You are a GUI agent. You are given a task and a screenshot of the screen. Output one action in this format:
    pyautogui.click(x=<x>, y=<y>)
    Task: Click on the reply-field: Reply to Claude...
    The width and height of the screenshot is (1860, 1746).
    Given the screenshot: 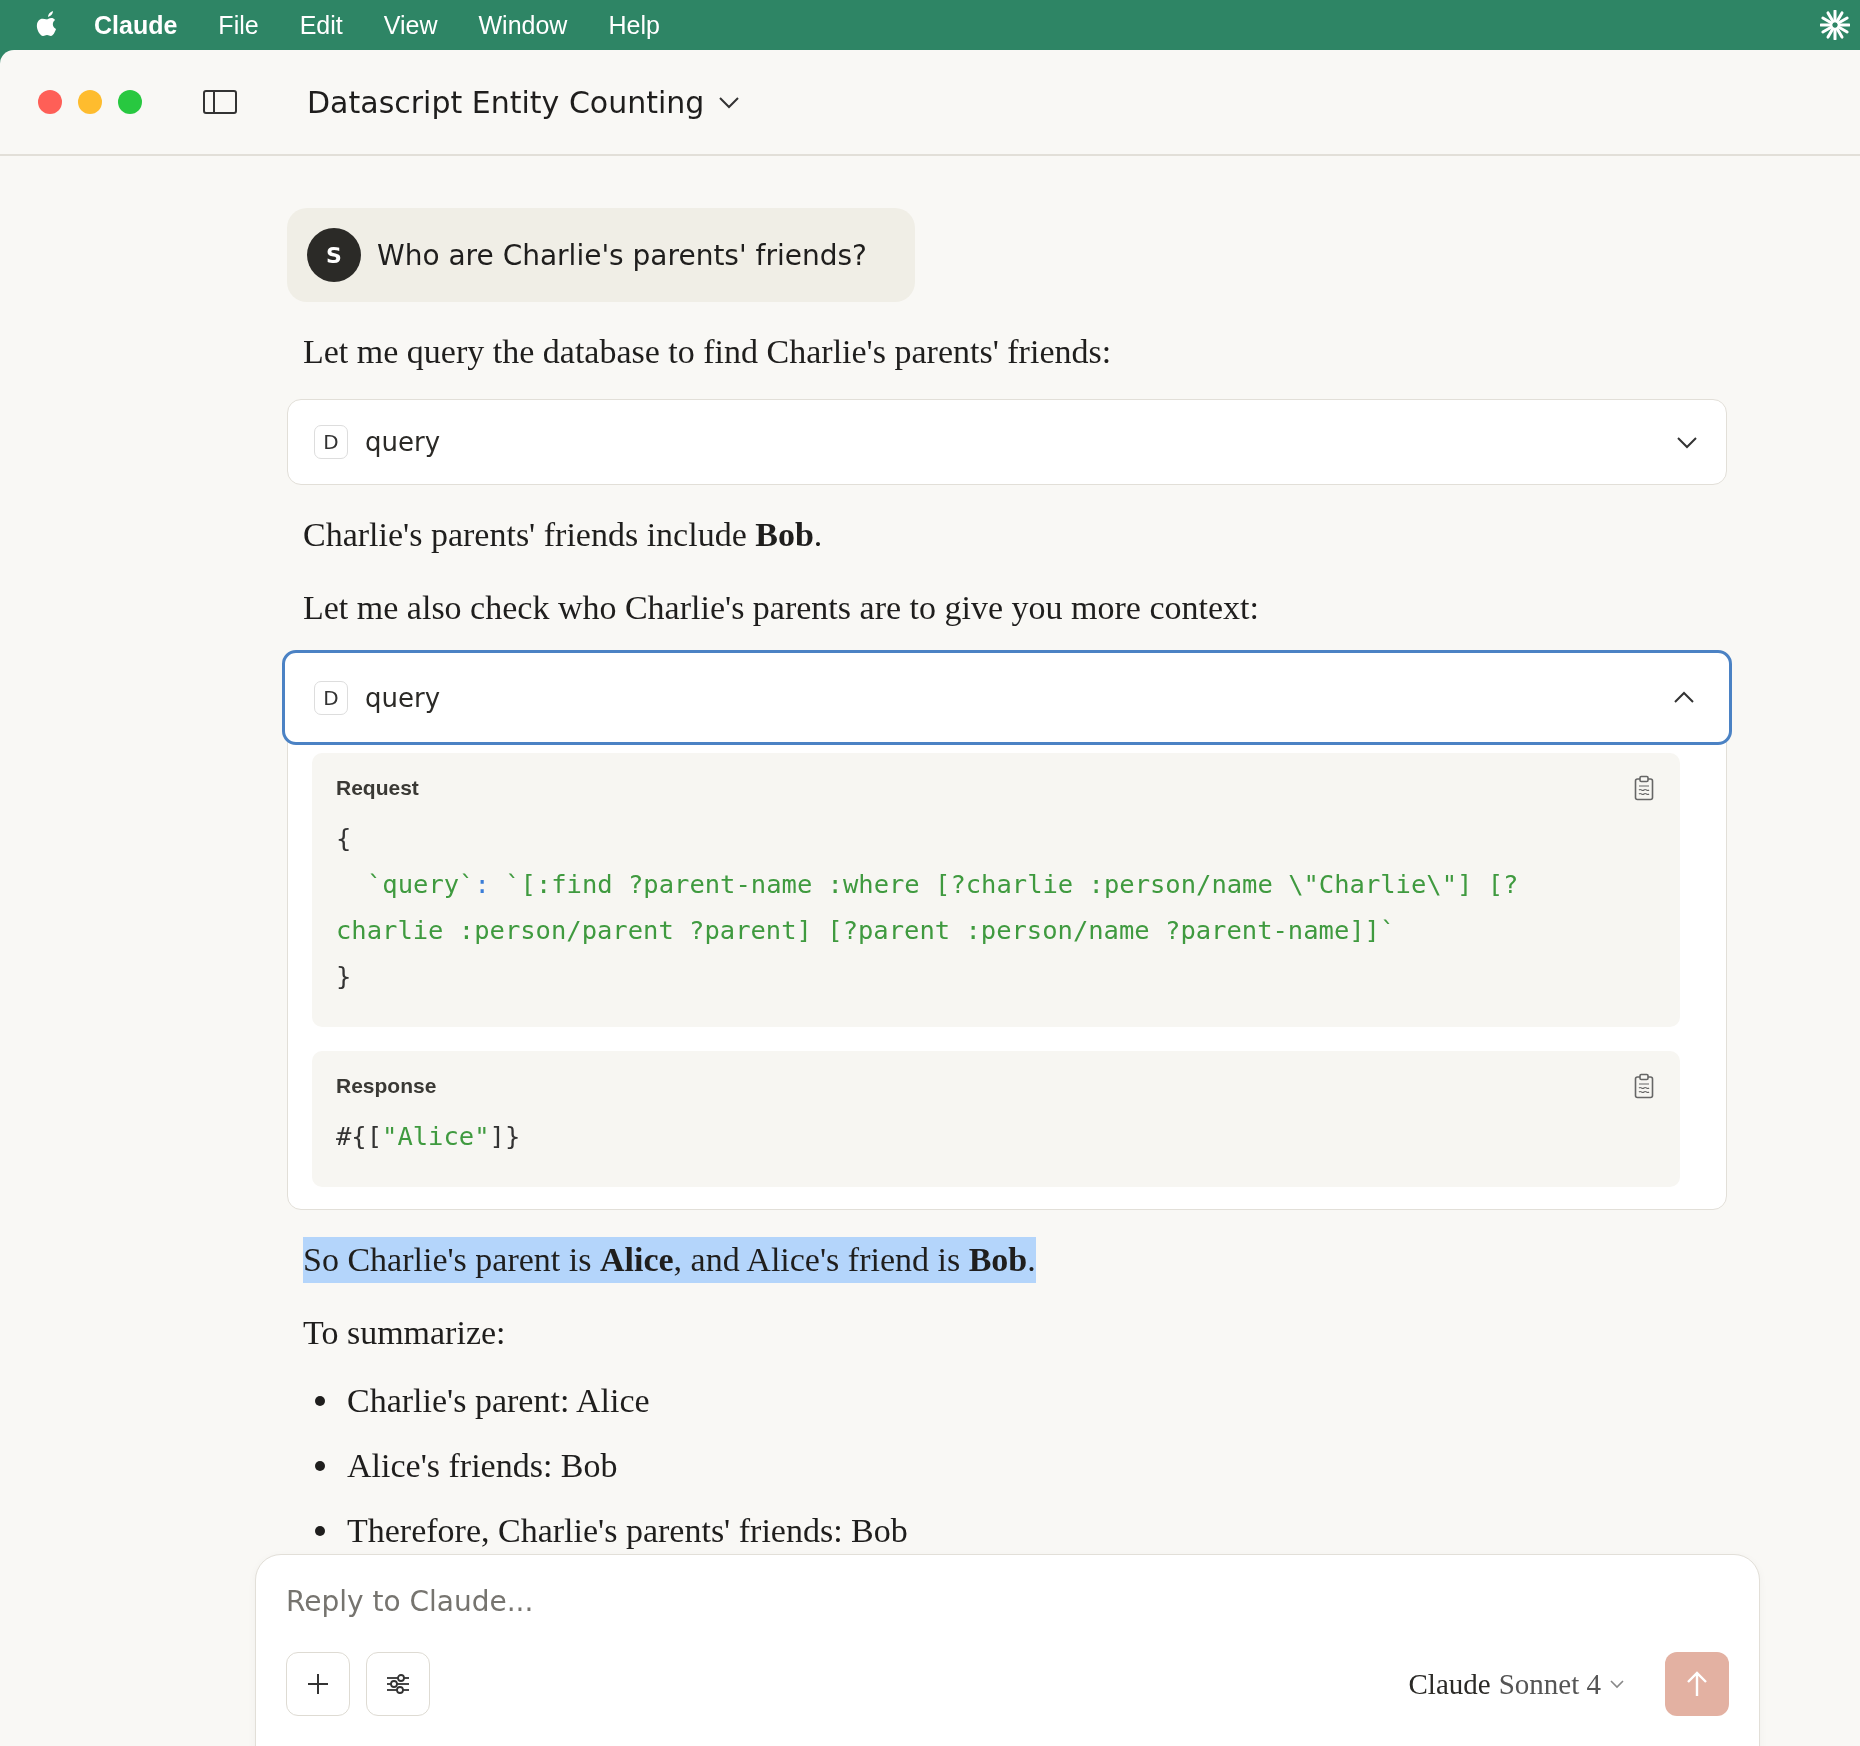 What is the action you would take?
    pyautogui.click(x=986, y=1601)
    